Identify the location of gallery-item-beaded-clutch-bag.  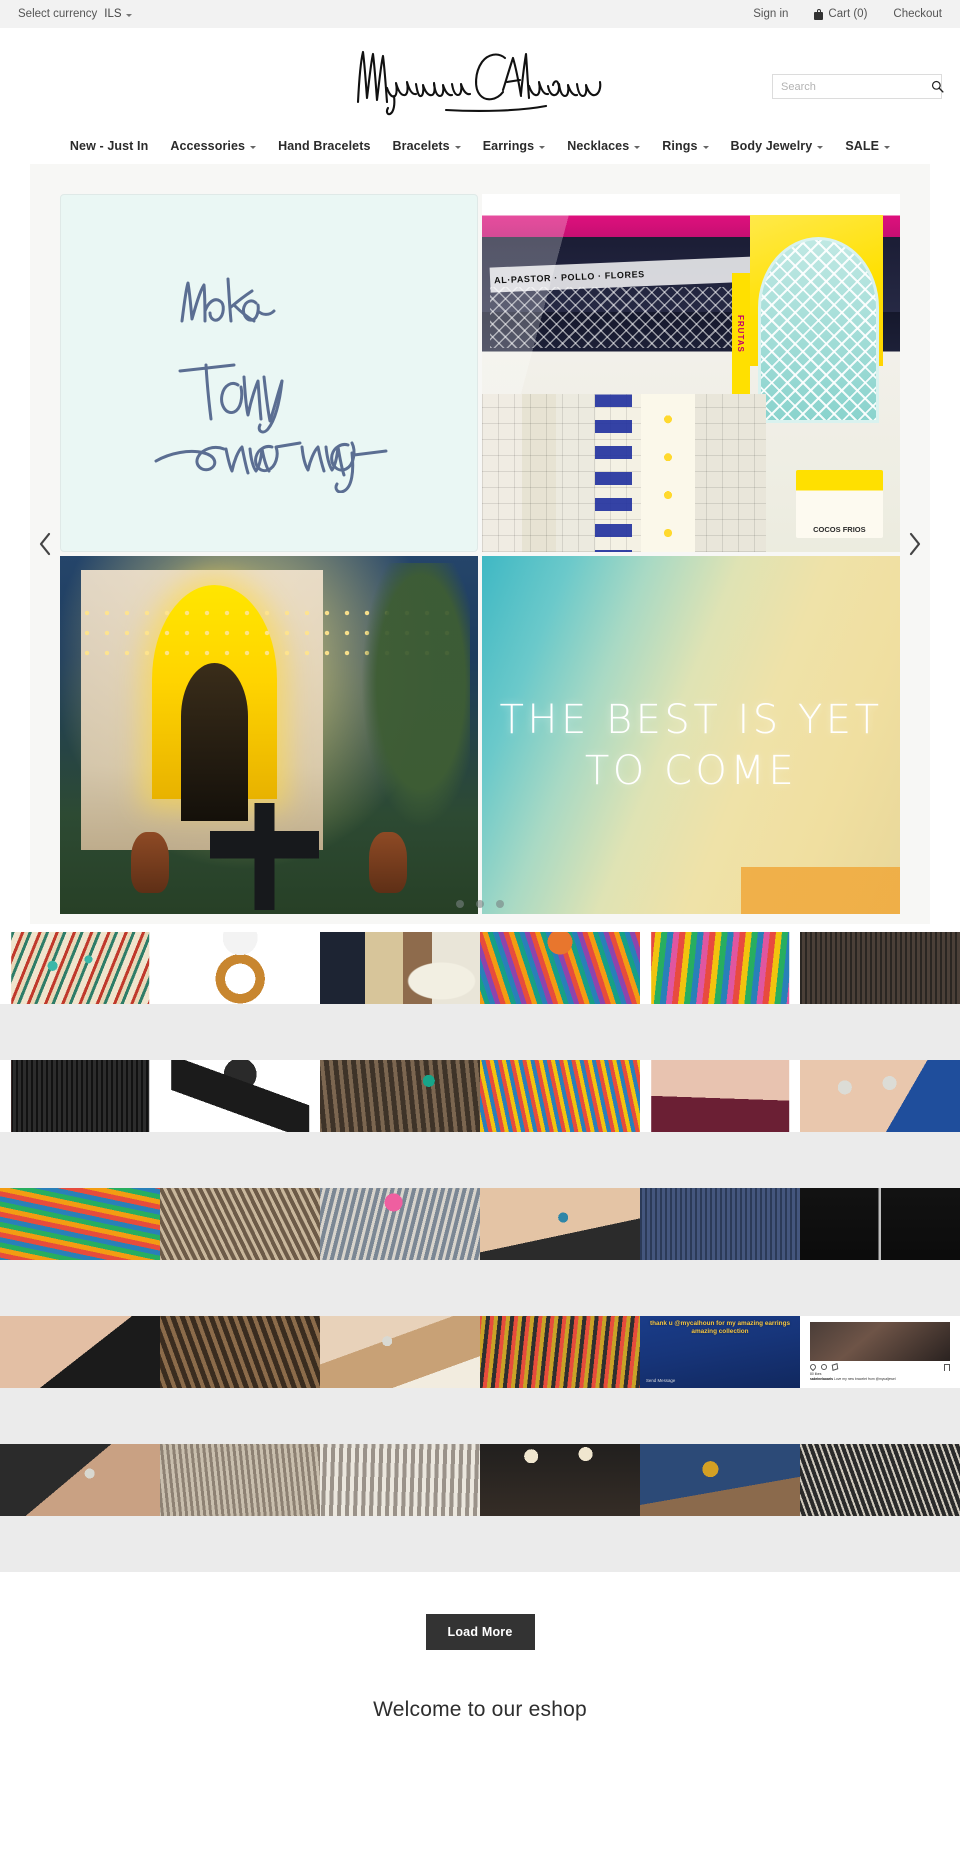
(80, 968).